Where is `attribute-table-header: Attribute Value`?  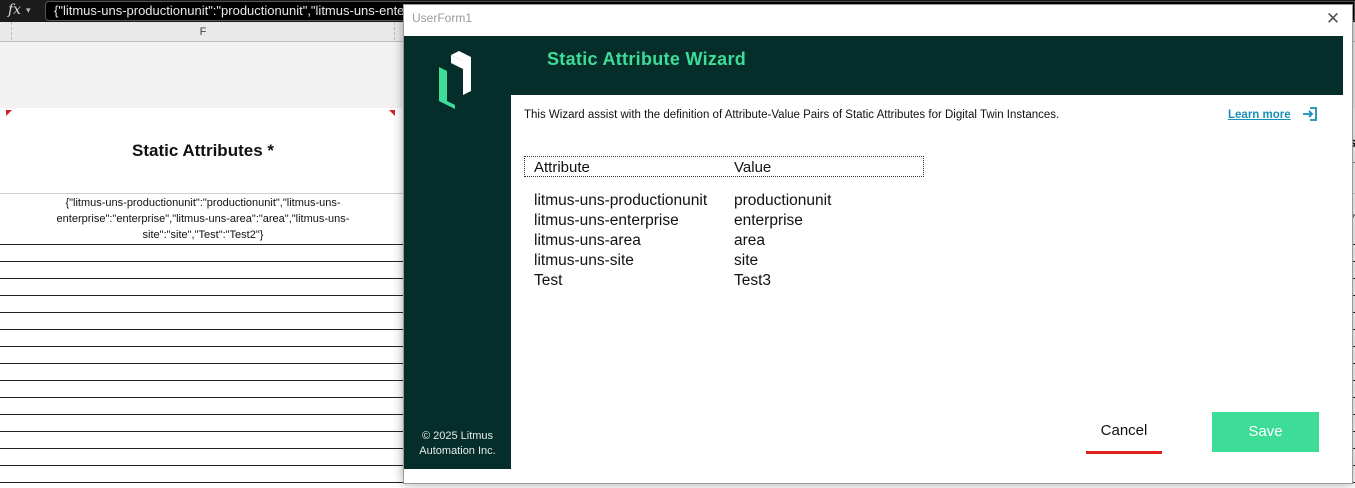 attribute-table-header: Attribute Value is located at coordinates (724, 166).